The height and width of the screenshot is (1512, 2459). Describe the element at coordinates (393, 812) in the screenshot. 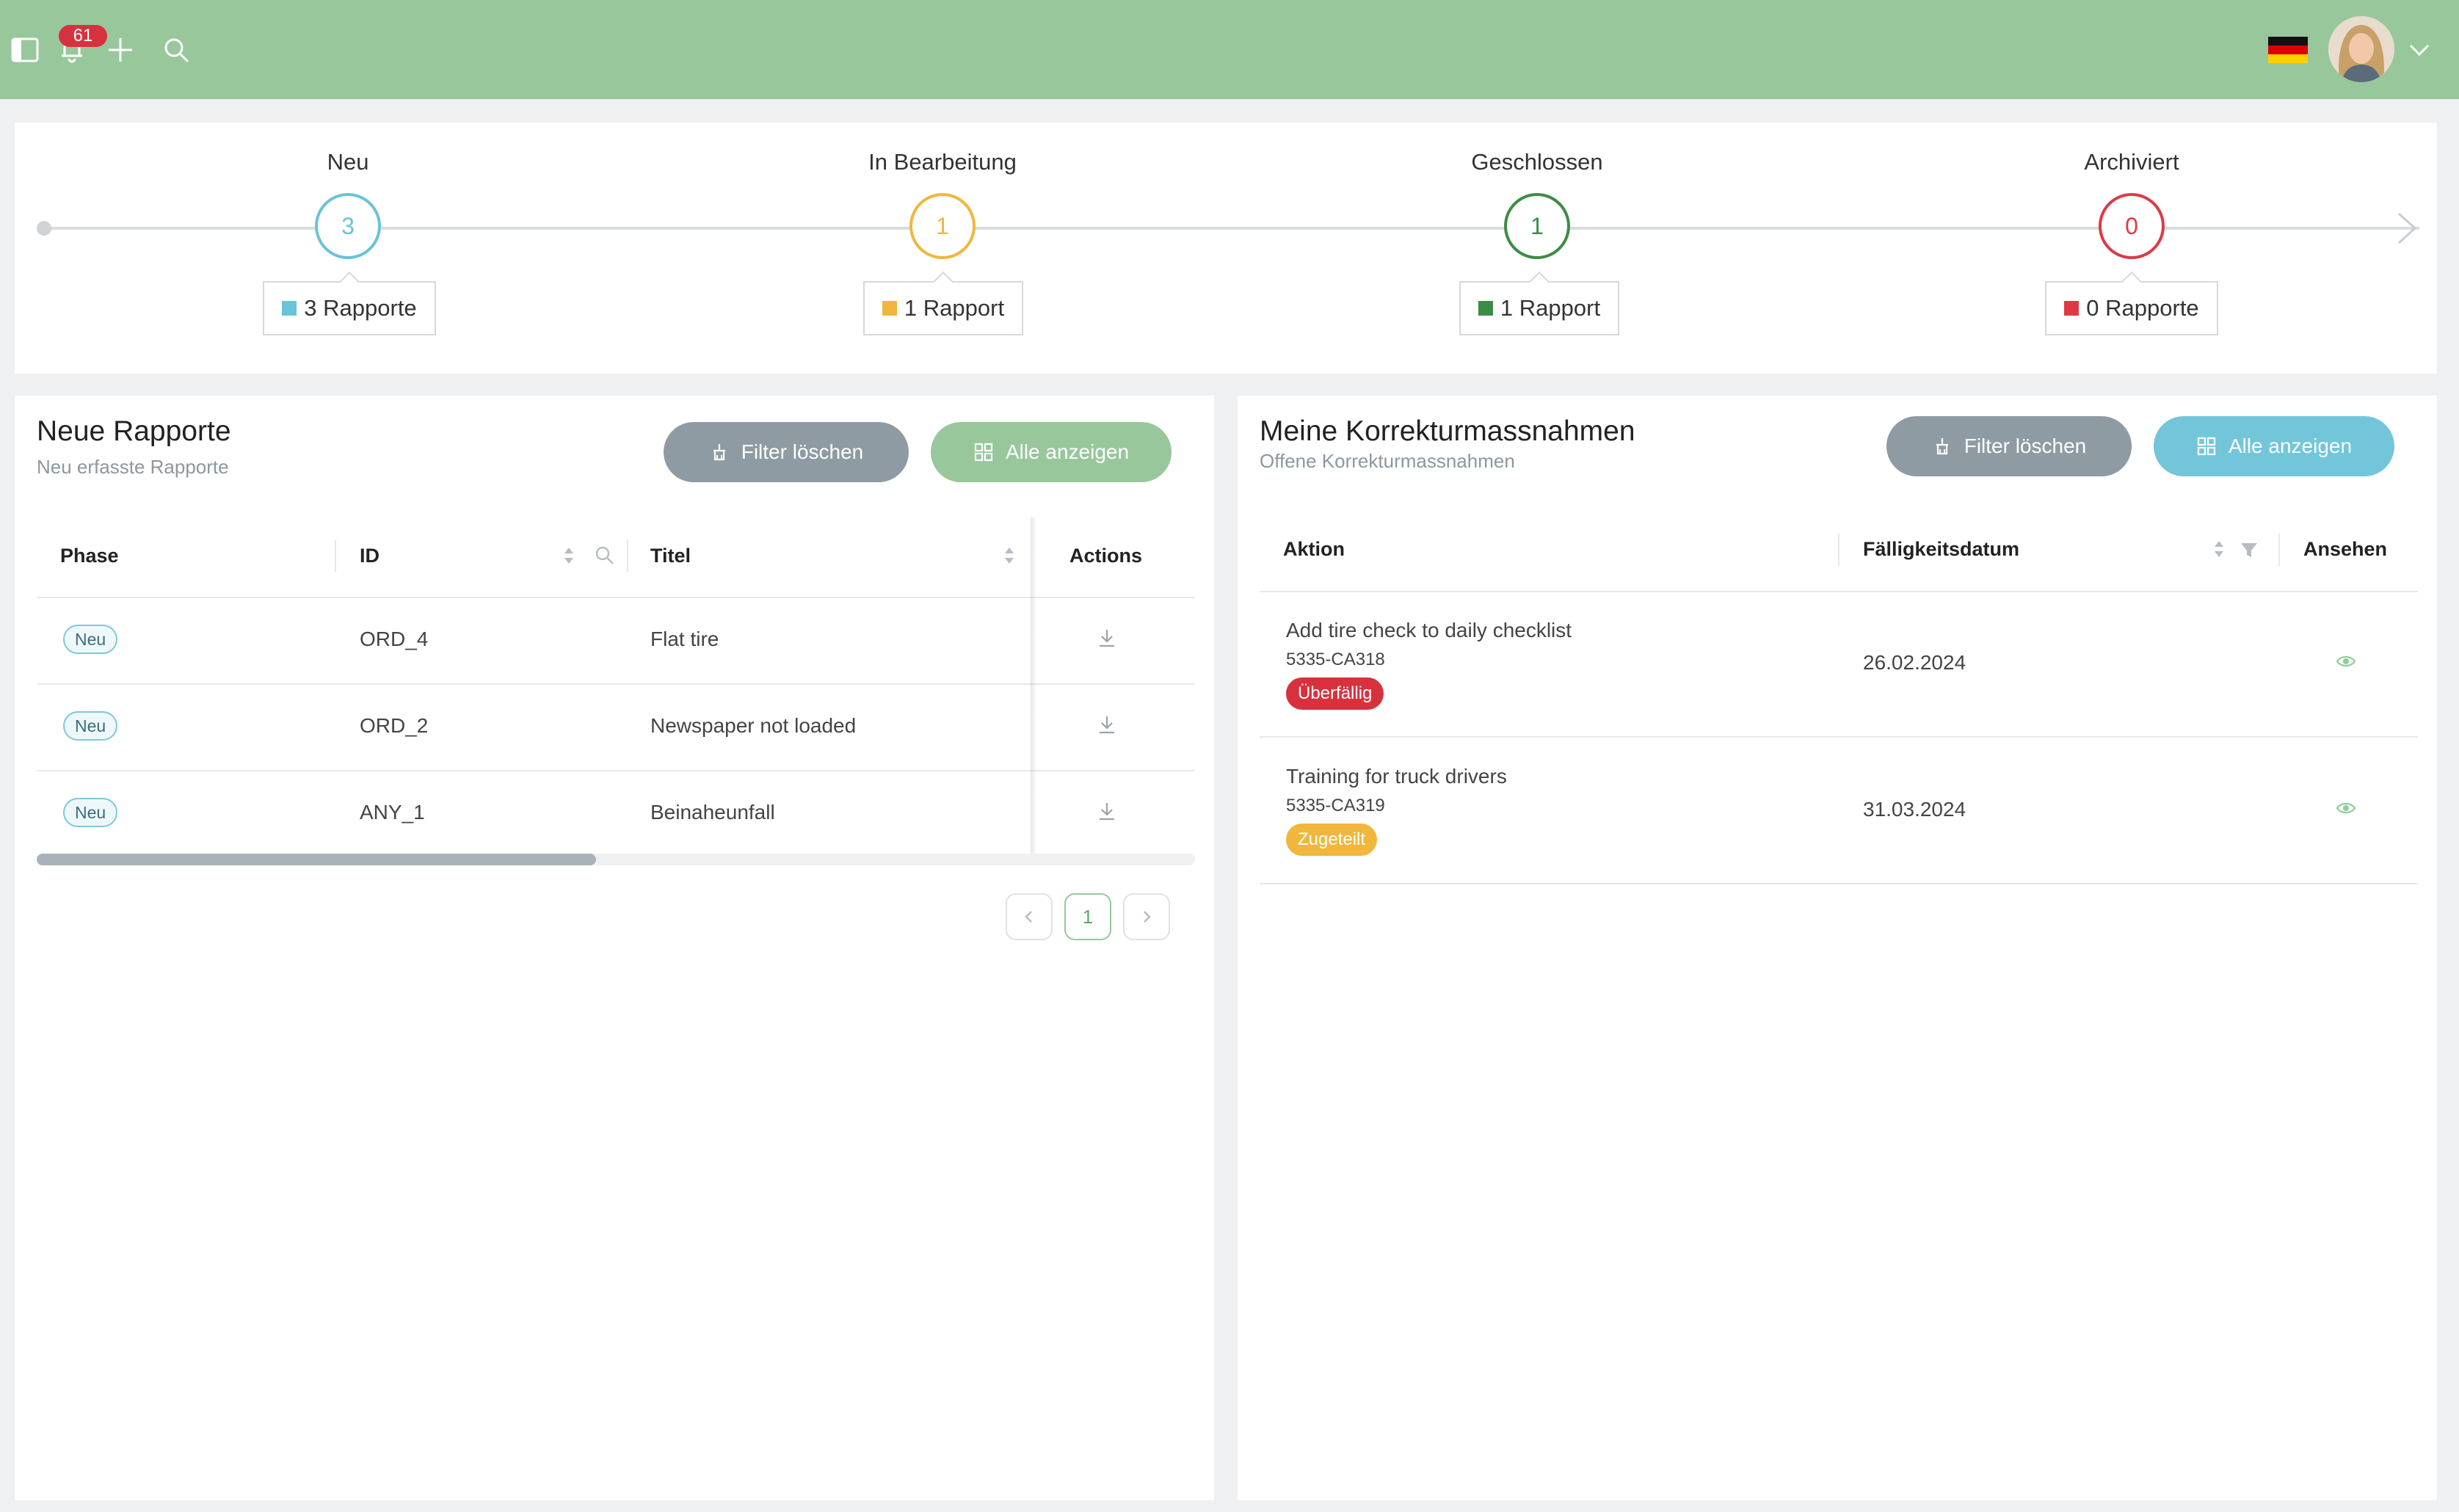

I see `report-id: ANY_1` at that location.